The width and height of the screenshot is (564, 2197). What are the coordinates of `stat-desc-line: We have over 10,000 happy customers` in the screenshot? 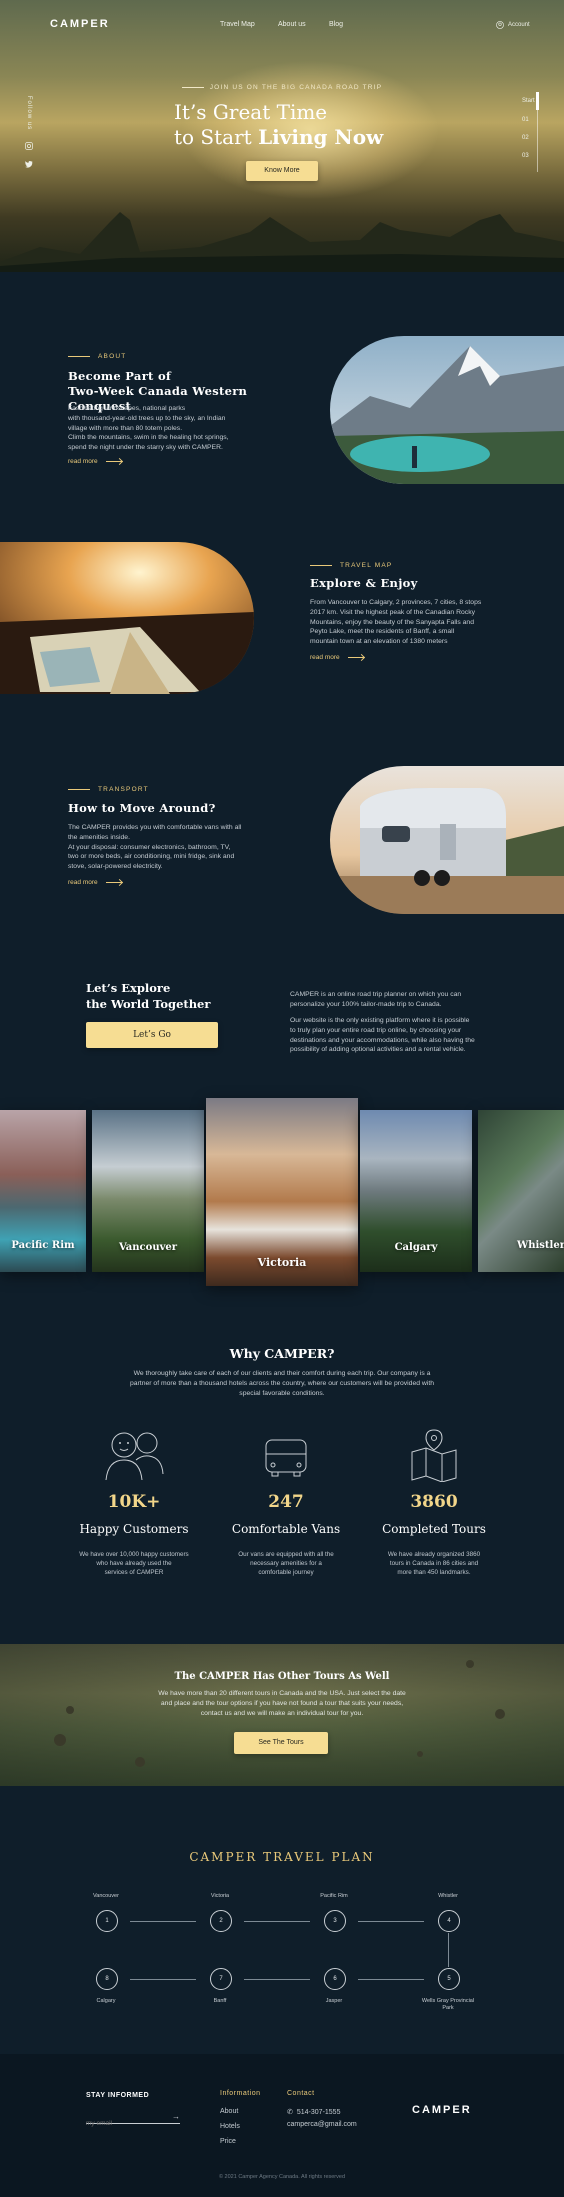 It's located at (134, 1554).